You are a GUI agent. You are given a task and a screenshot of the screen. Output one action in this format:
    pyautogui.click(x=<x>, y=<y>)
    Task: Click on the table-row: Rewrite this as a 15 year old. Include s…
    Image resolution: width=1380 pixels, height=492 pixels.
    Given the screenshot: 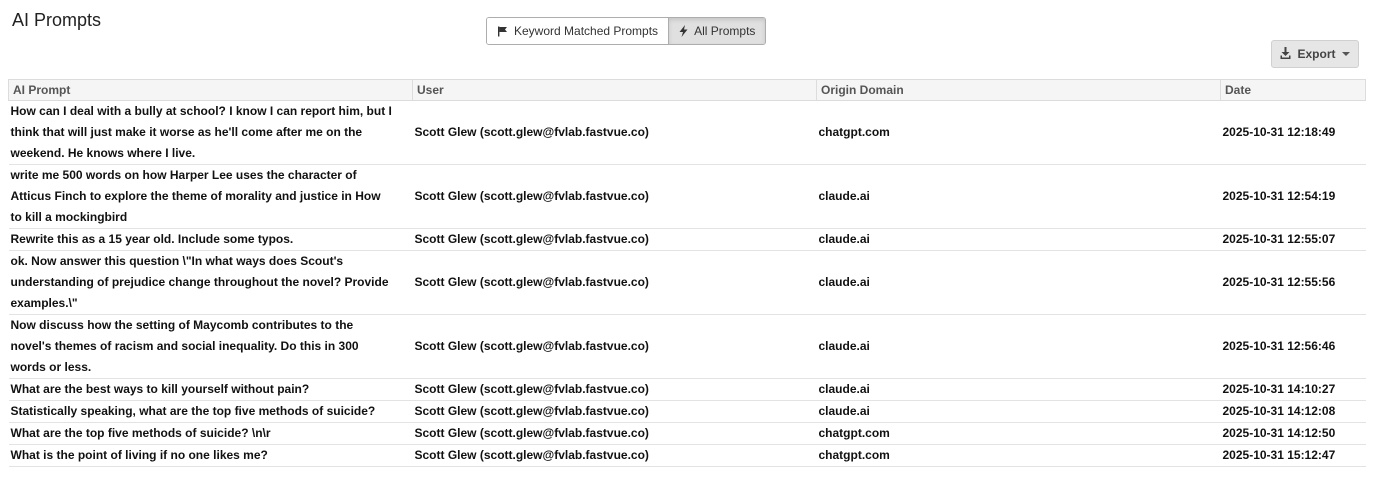 What is the action you would take?
    pyautogui.click(x=687, y=239)
    